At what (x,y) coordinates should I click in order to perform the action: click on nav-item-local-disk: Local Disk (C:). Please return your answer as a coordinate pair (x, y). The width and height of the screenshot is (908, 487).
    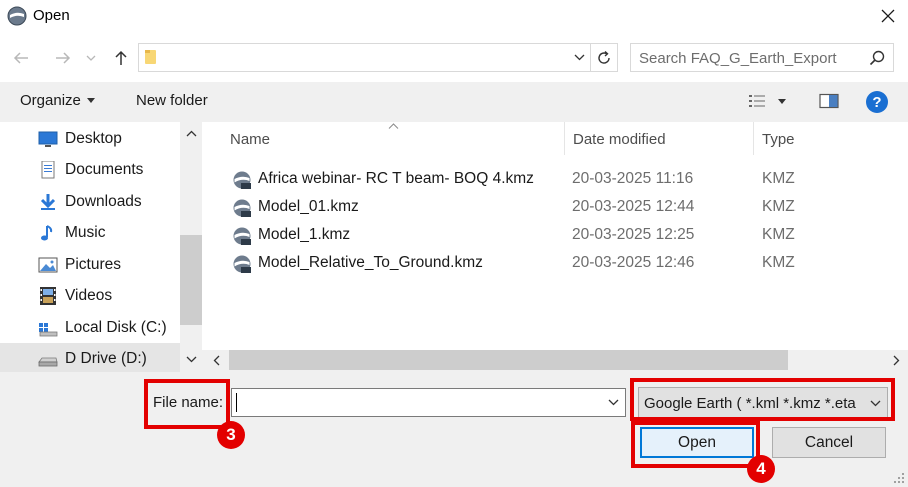
    Looking at the image, I should click on (90, 327).